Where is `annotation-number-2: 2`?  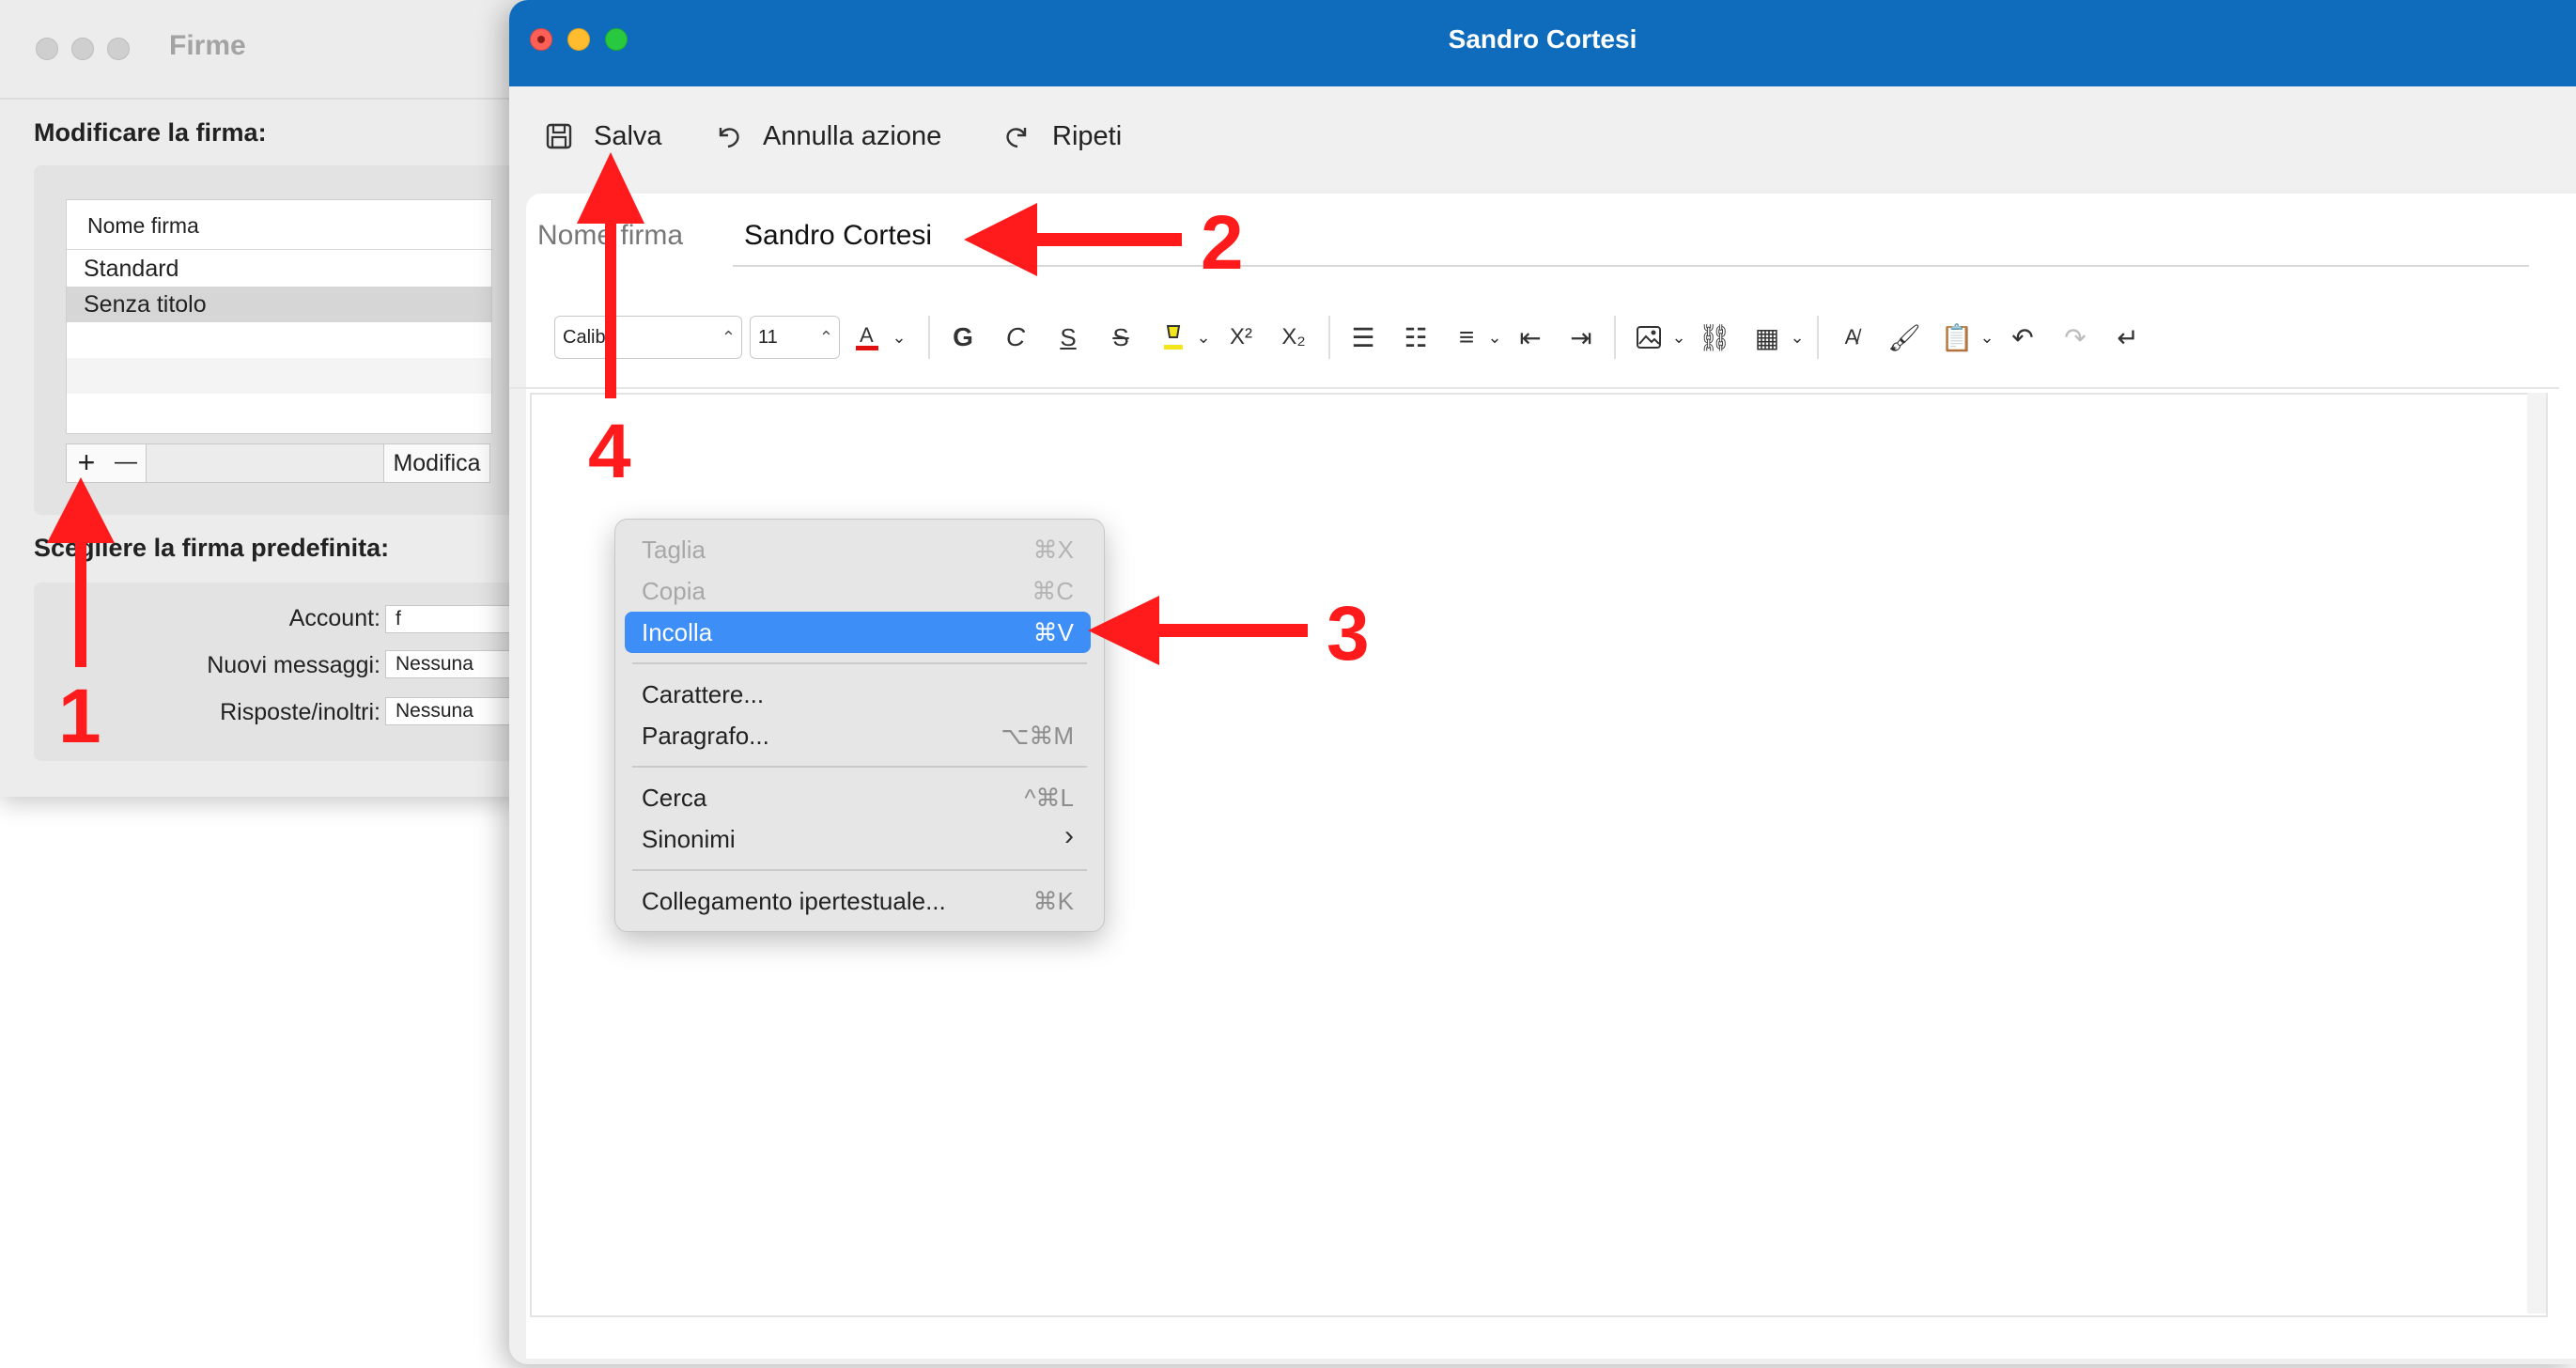 annotation-number-2: 2 is located at coordinates (1222, 243).